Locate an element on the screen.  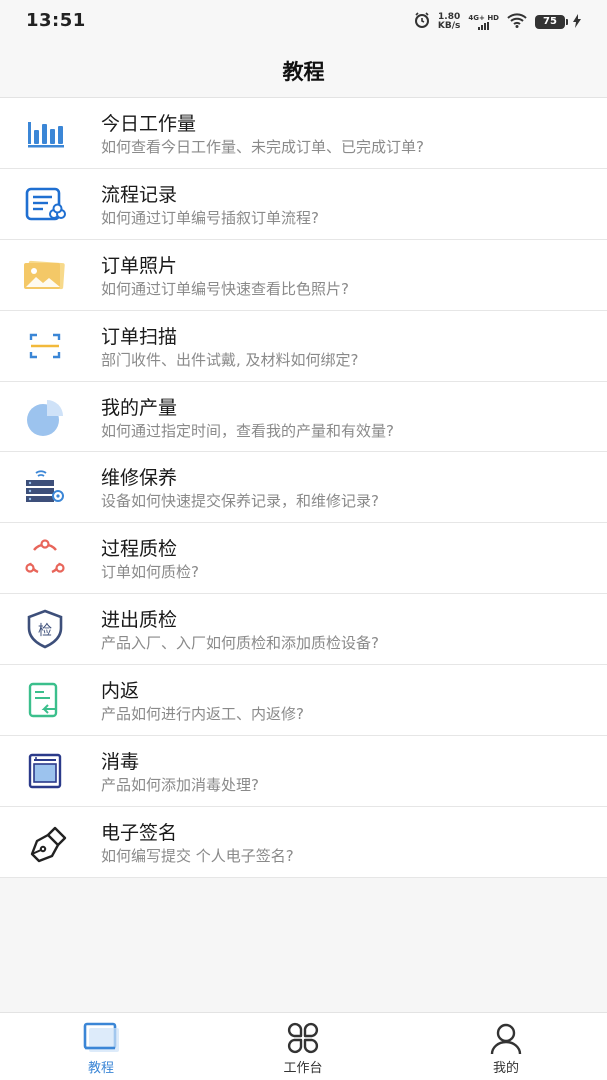
tutorial-description: 设备如何快速提交保养记录，和维修记录? is located at coordinates (240, 501).